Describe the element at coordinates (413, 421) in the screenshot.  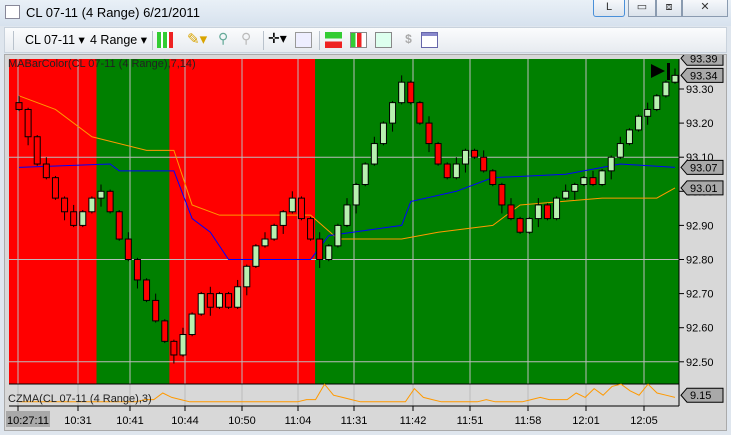
I see `time-label: 11:42` at that location.